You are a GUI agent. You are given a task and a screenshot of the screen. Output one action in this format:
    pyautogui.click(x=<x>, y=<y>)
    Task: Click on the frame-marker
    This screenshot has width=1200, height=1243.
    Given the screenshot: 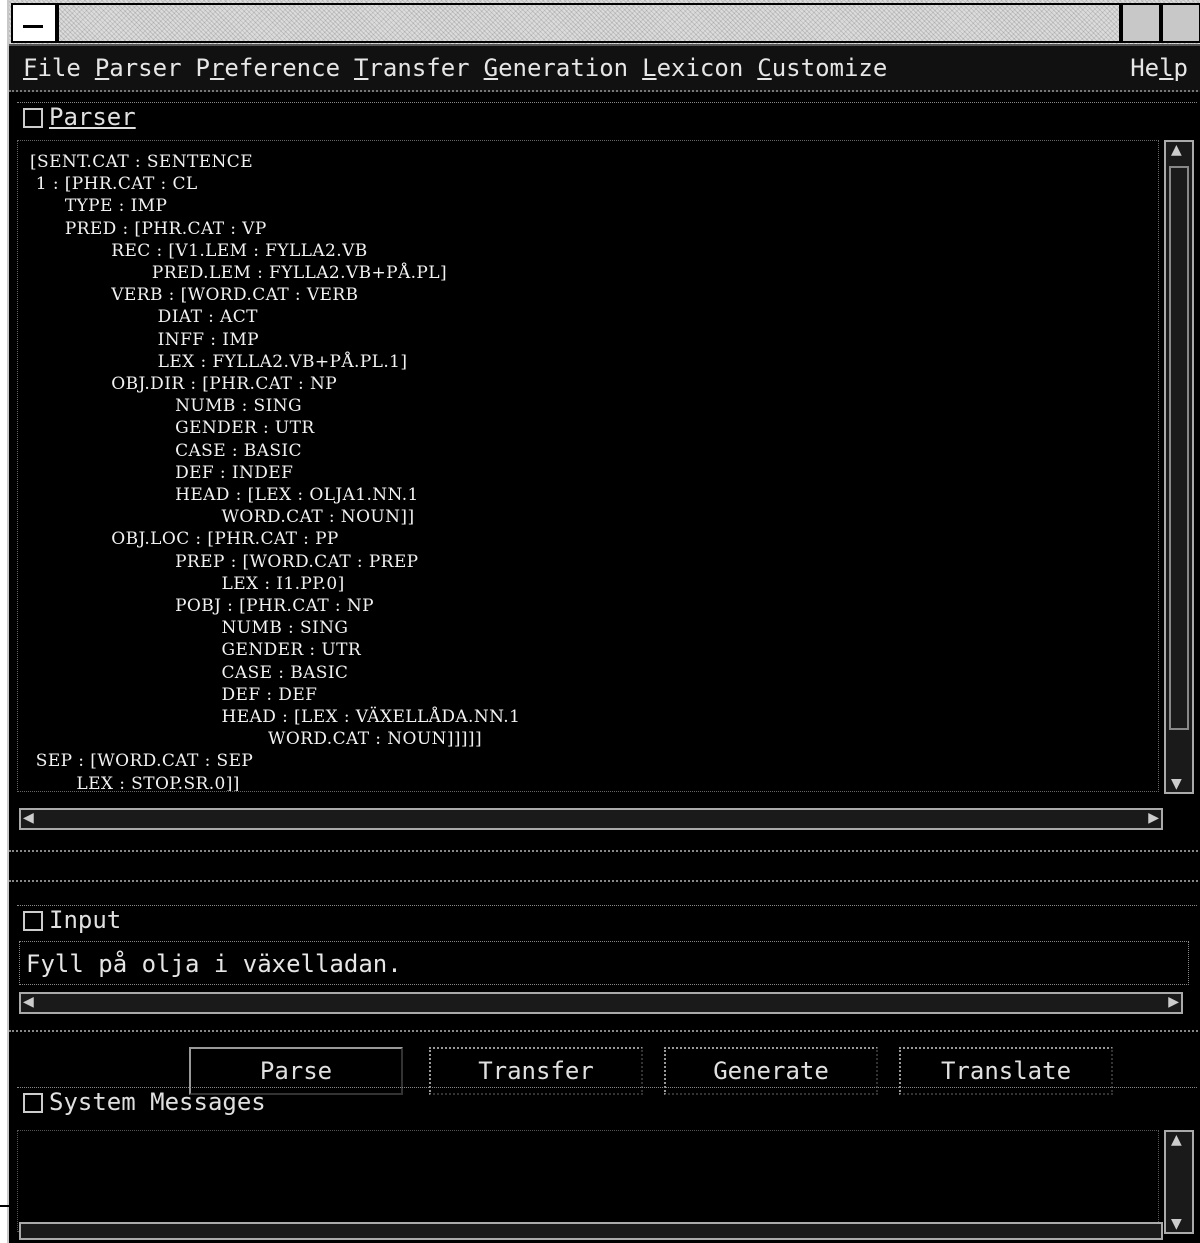 What is the action you would take?
    pyautogui.click(x=4, y=1206)
    